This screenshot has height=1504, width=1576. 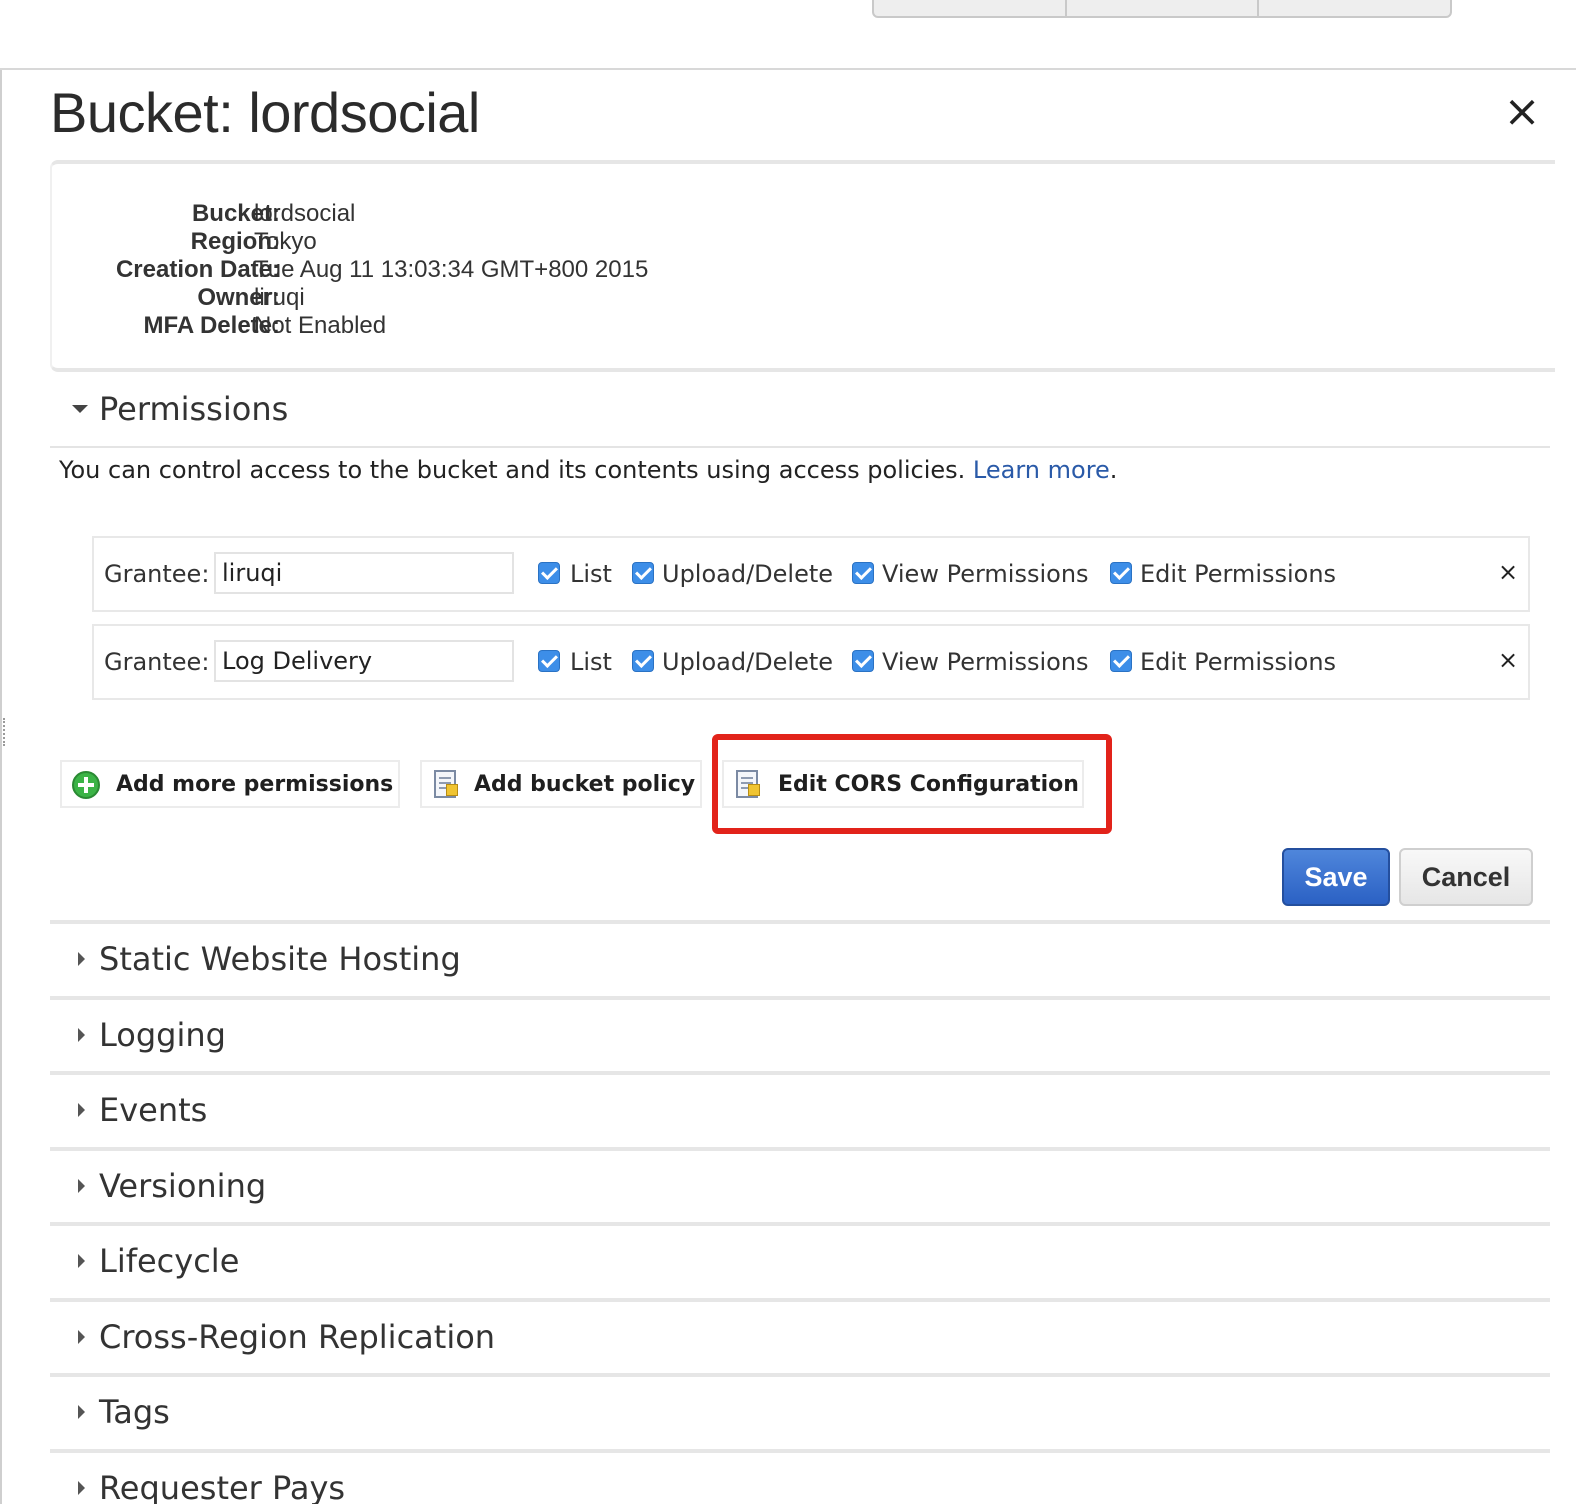 I want to click on top-bar, so click(x=788, y=35).